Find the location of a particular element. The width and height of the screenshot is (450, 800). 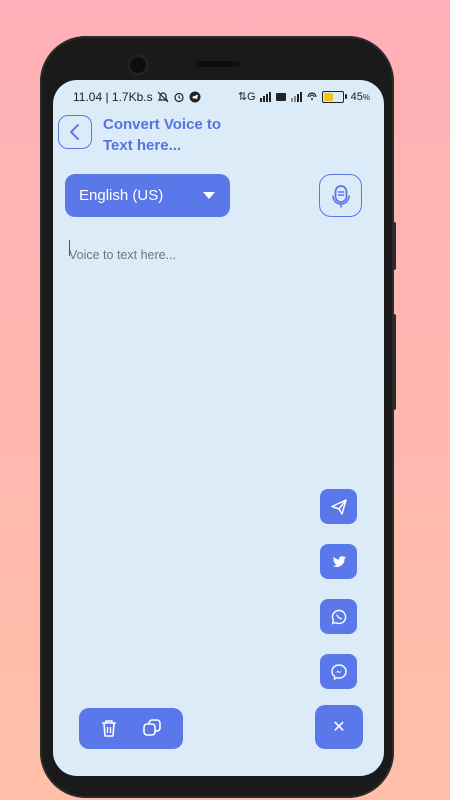

front-camera is located at coordinates (138, 65).